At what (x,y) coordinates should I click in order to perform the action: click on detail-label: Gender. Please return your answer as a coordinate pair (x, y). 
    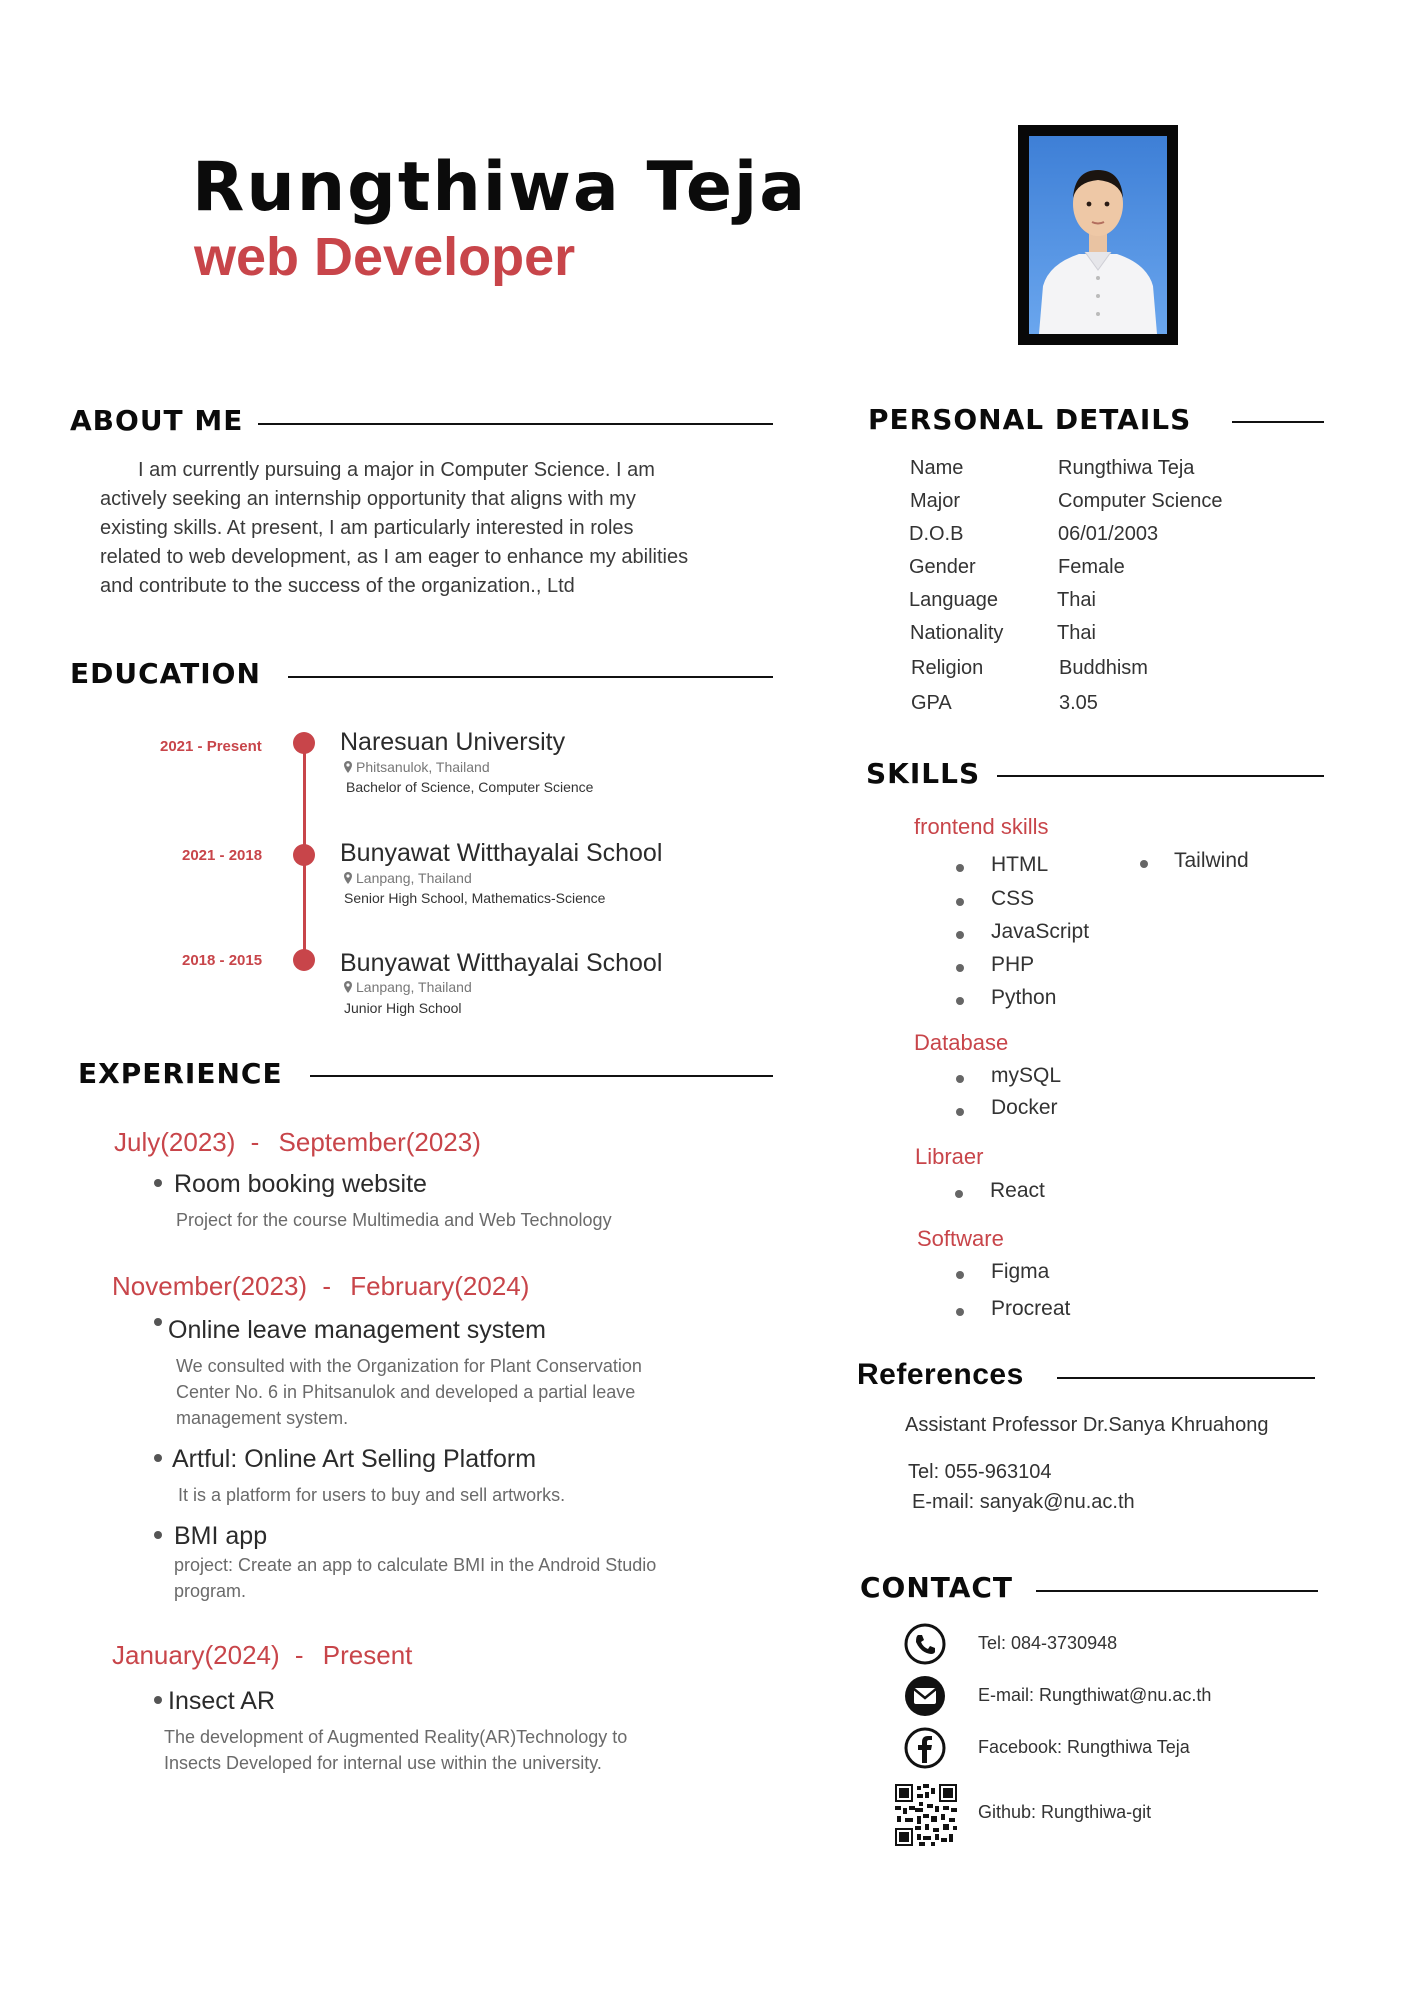
    Looking at the image, I should click on (942, 567).